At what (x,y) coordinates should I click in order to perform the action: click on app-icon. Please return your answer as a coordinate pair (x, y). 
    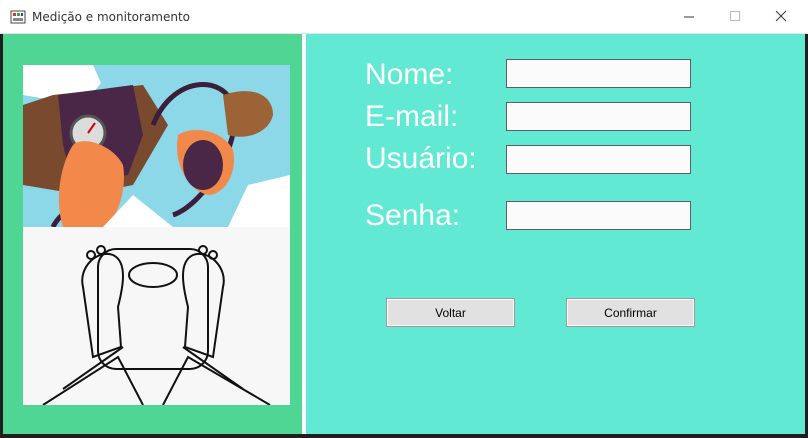
    Looking at the image, I should click on (18, 17).